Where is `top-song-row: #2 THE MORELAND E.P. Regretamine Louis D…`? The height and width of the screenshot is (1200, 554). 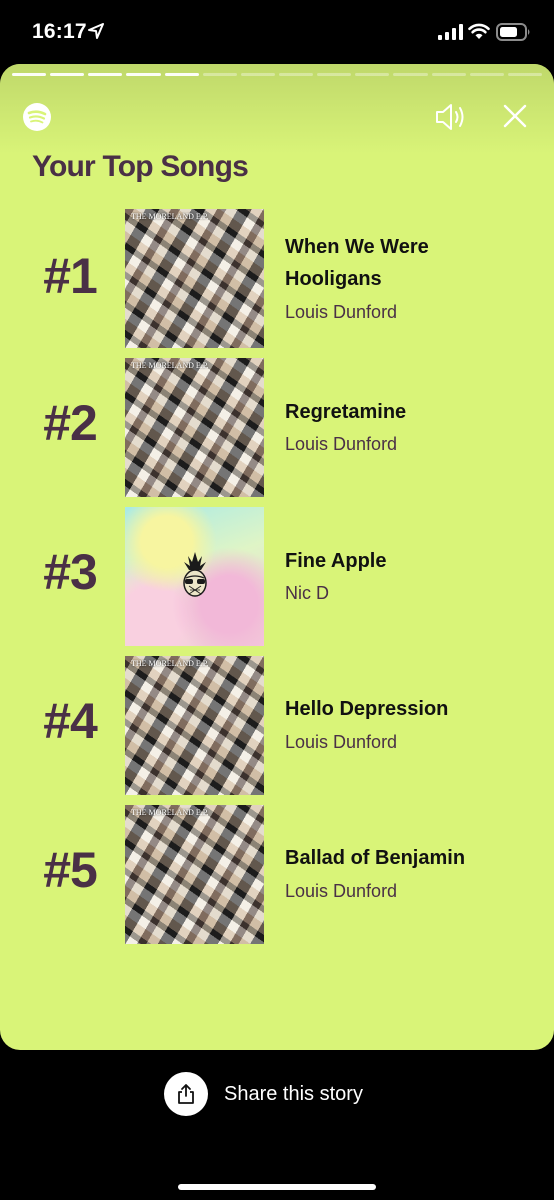 top-song-row: #2 THE MORELAND E.P. Regretamine Louis D… is located at coordinates (277, 428).